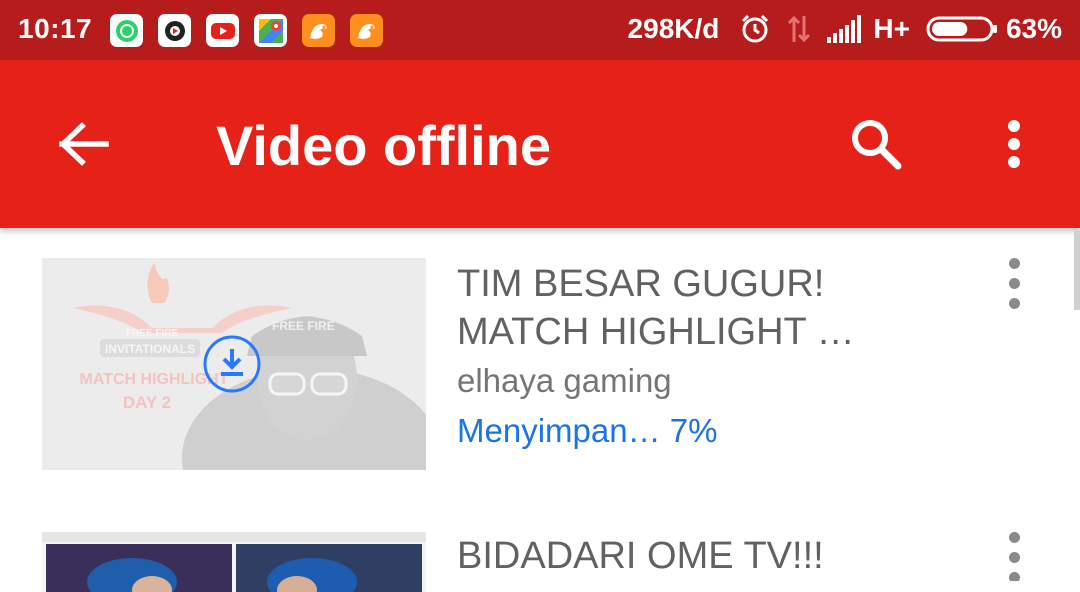 This screenshot has height=592, width=1080. I want to click on thumb-brand-text: FREE FIRE, so click(152, 333).